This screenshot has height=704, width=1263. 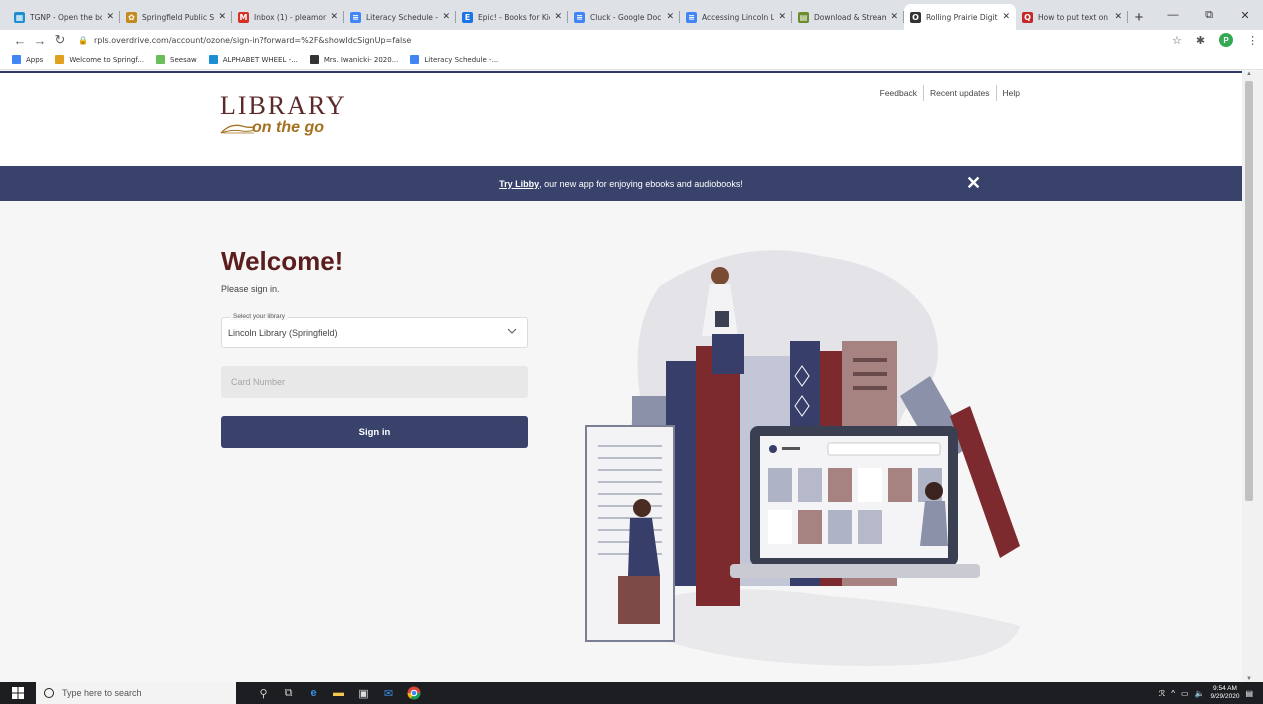 What do you see at coordinates (250, 289) in the screenshot?
I see `sign-in-subtitle: Please sign in.` at bounding box center [250, 289].